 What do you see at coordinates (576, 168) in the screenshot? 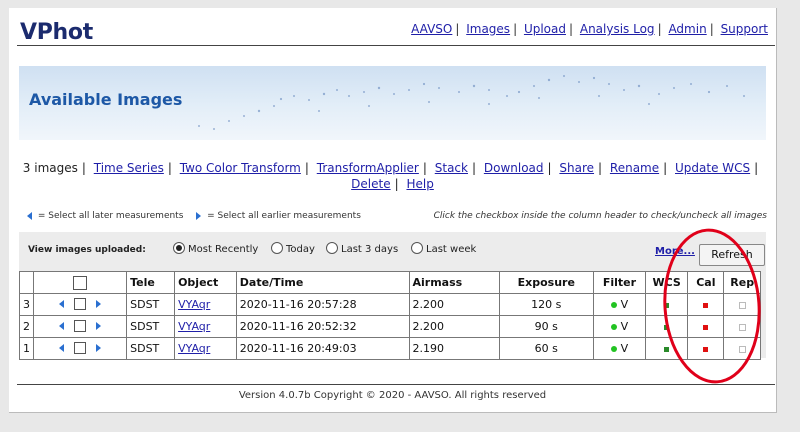
I see `action-share: Share` at bounding box center [576, 168].